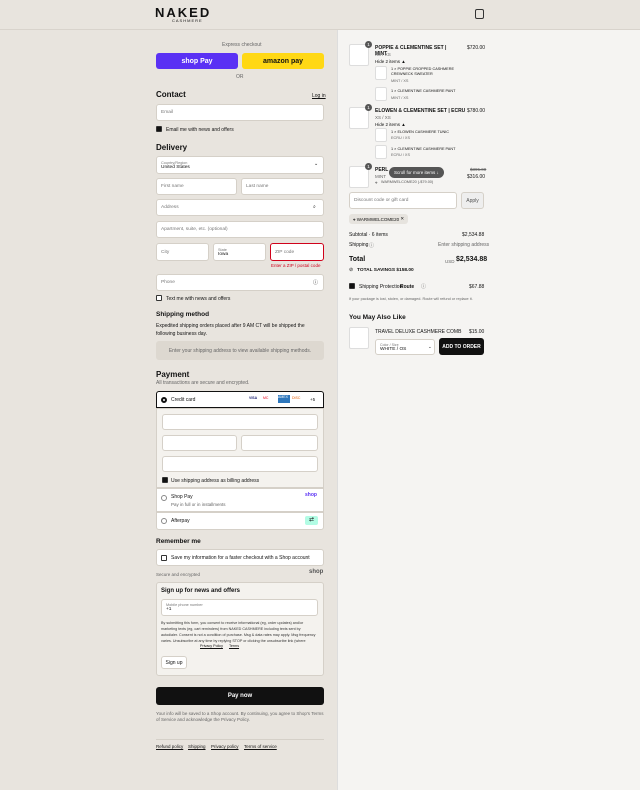 The image size is (640, 790). What do you see at coordinates (476, 111) in the screenshot?
I see `item-price: $780.00` at bounding box center [476, 111].